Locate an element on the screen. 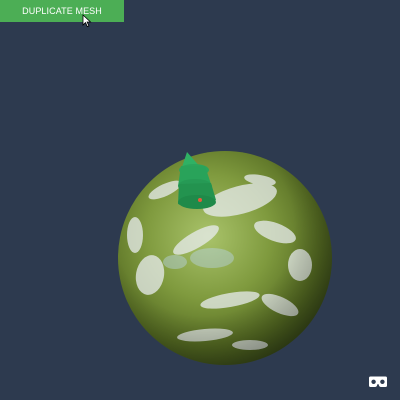 This screenshot has width=400, height=400. mouse-cursor-icon is located at coordinates (87, 21).